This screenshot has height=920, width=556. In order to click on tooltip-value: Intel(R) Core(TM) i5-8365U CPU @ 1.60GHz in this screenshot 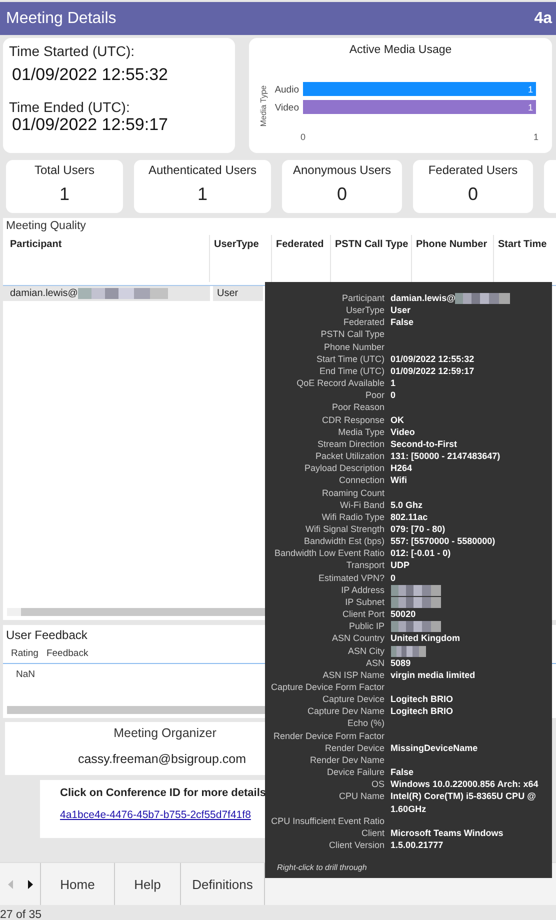, I will do `click(463, 802)`.